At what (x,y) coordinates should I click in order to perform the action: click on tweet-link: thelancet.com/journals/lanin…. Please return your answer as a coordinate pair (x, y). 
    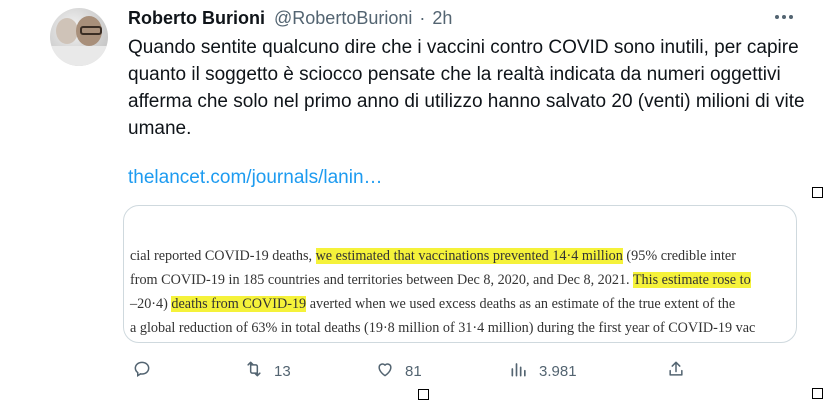
    Looking at the image, I should click on (255, 177).